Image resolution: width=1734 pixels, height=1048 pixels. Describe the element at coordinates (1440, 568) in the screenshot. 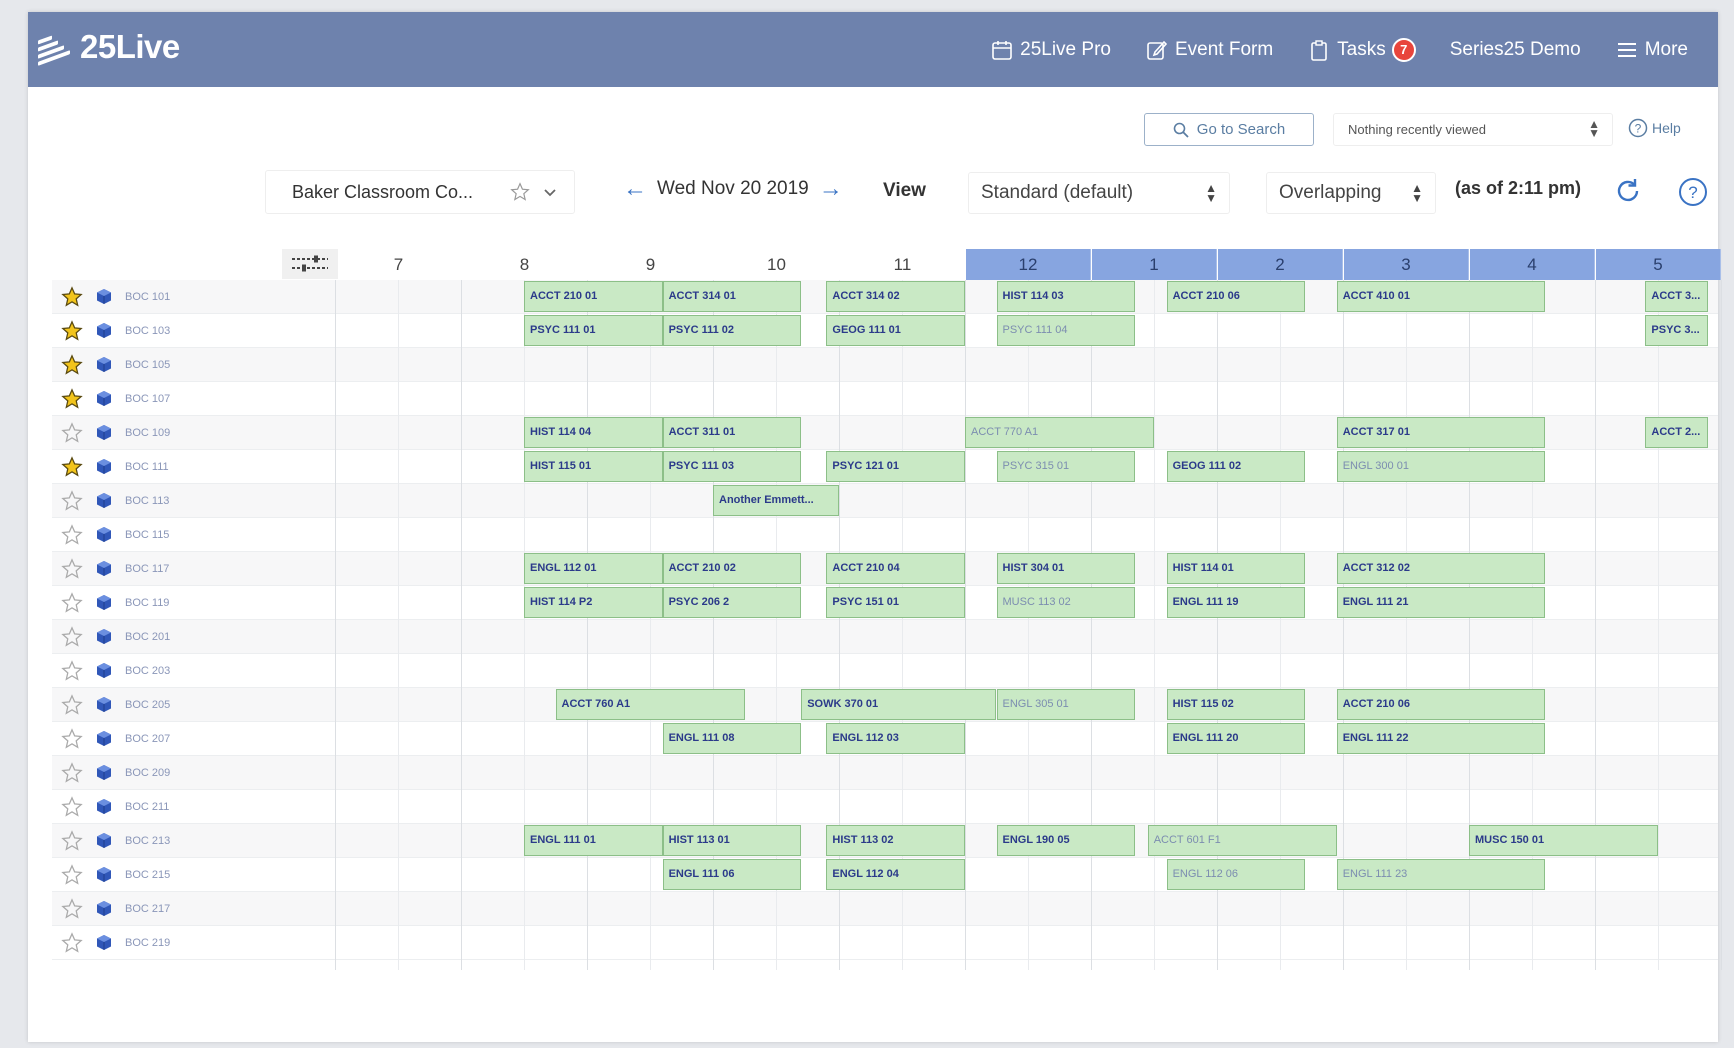

I see `event-block: ACCT 312 02` at that location.